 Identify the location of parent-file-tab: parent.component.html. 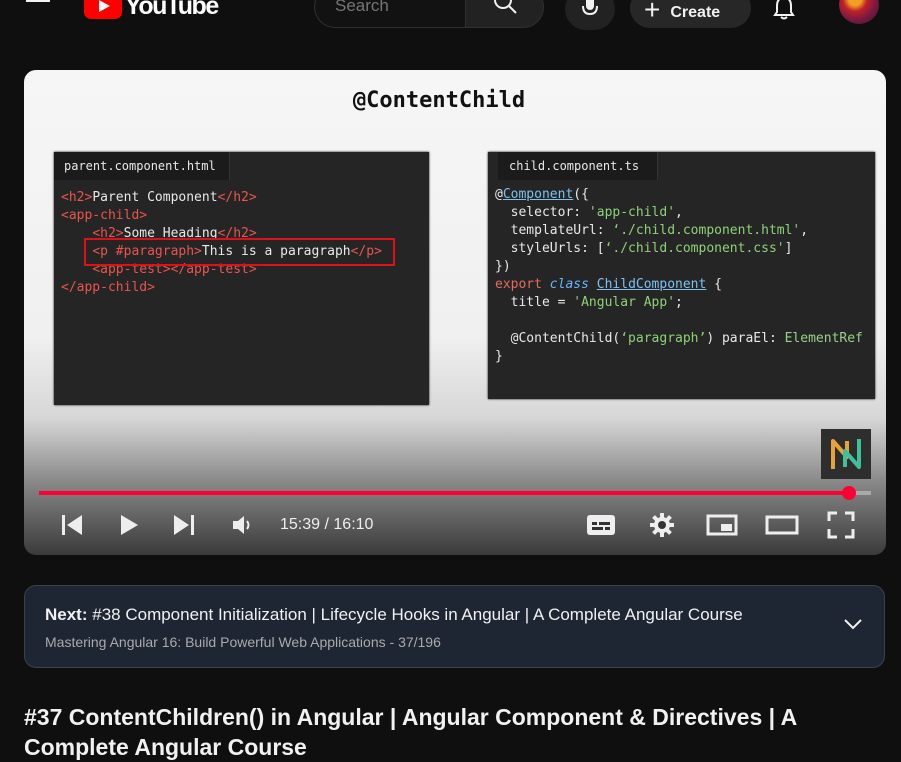
(142, 166).